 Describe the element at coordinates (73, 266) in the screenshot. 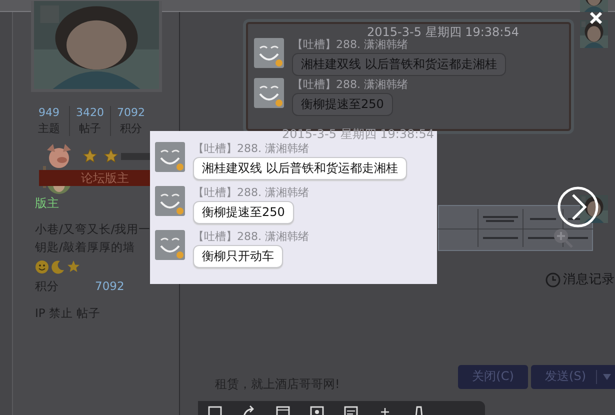

I see `star-medal-icon` at that location.